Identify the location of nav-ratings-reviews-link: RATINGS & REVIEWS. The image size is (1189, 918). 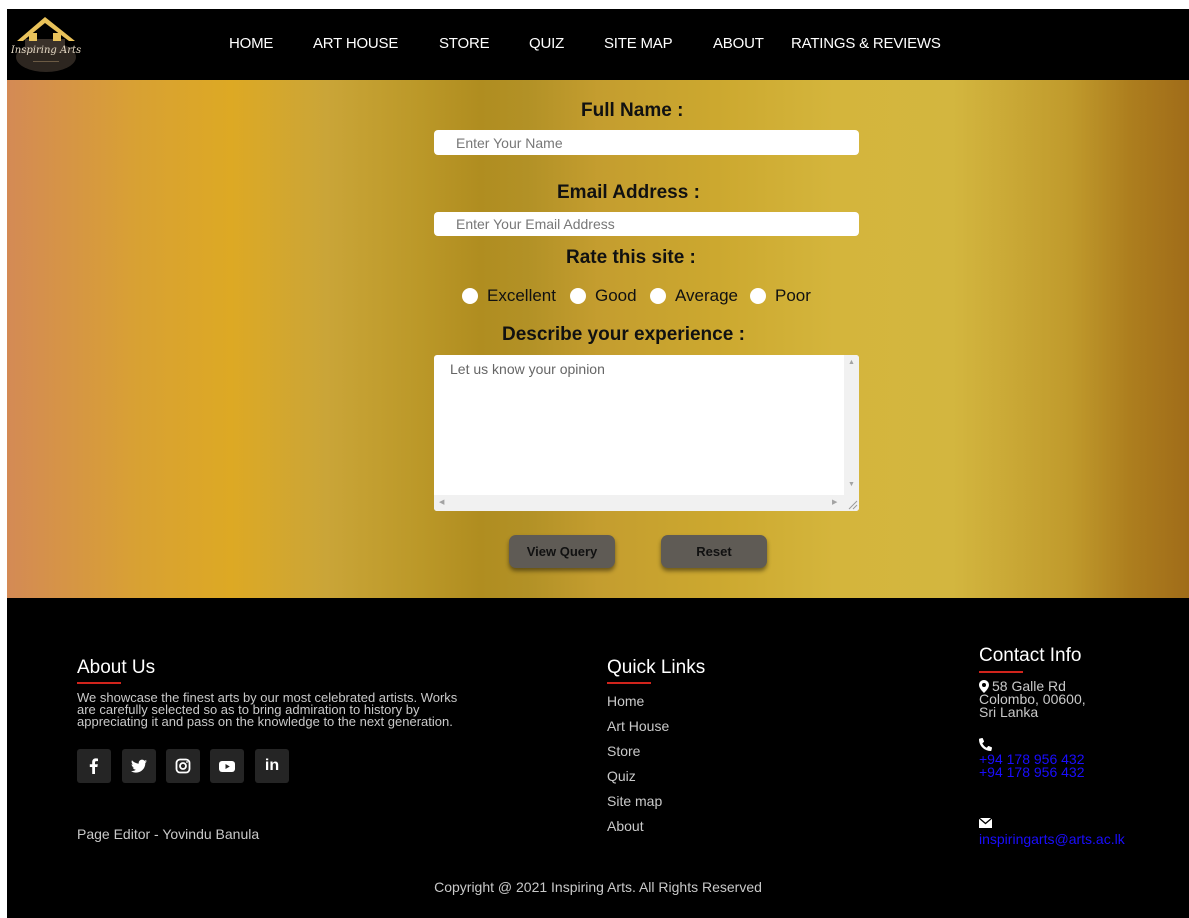
(866, 43).